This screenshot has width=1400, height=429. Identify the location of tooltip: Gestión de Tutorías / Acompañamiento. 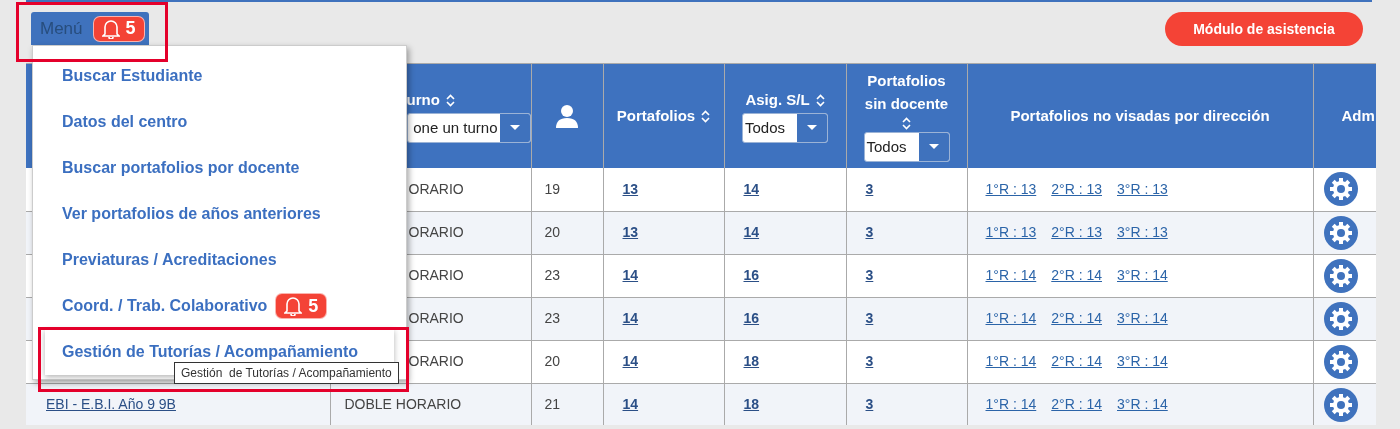
(286, 373).